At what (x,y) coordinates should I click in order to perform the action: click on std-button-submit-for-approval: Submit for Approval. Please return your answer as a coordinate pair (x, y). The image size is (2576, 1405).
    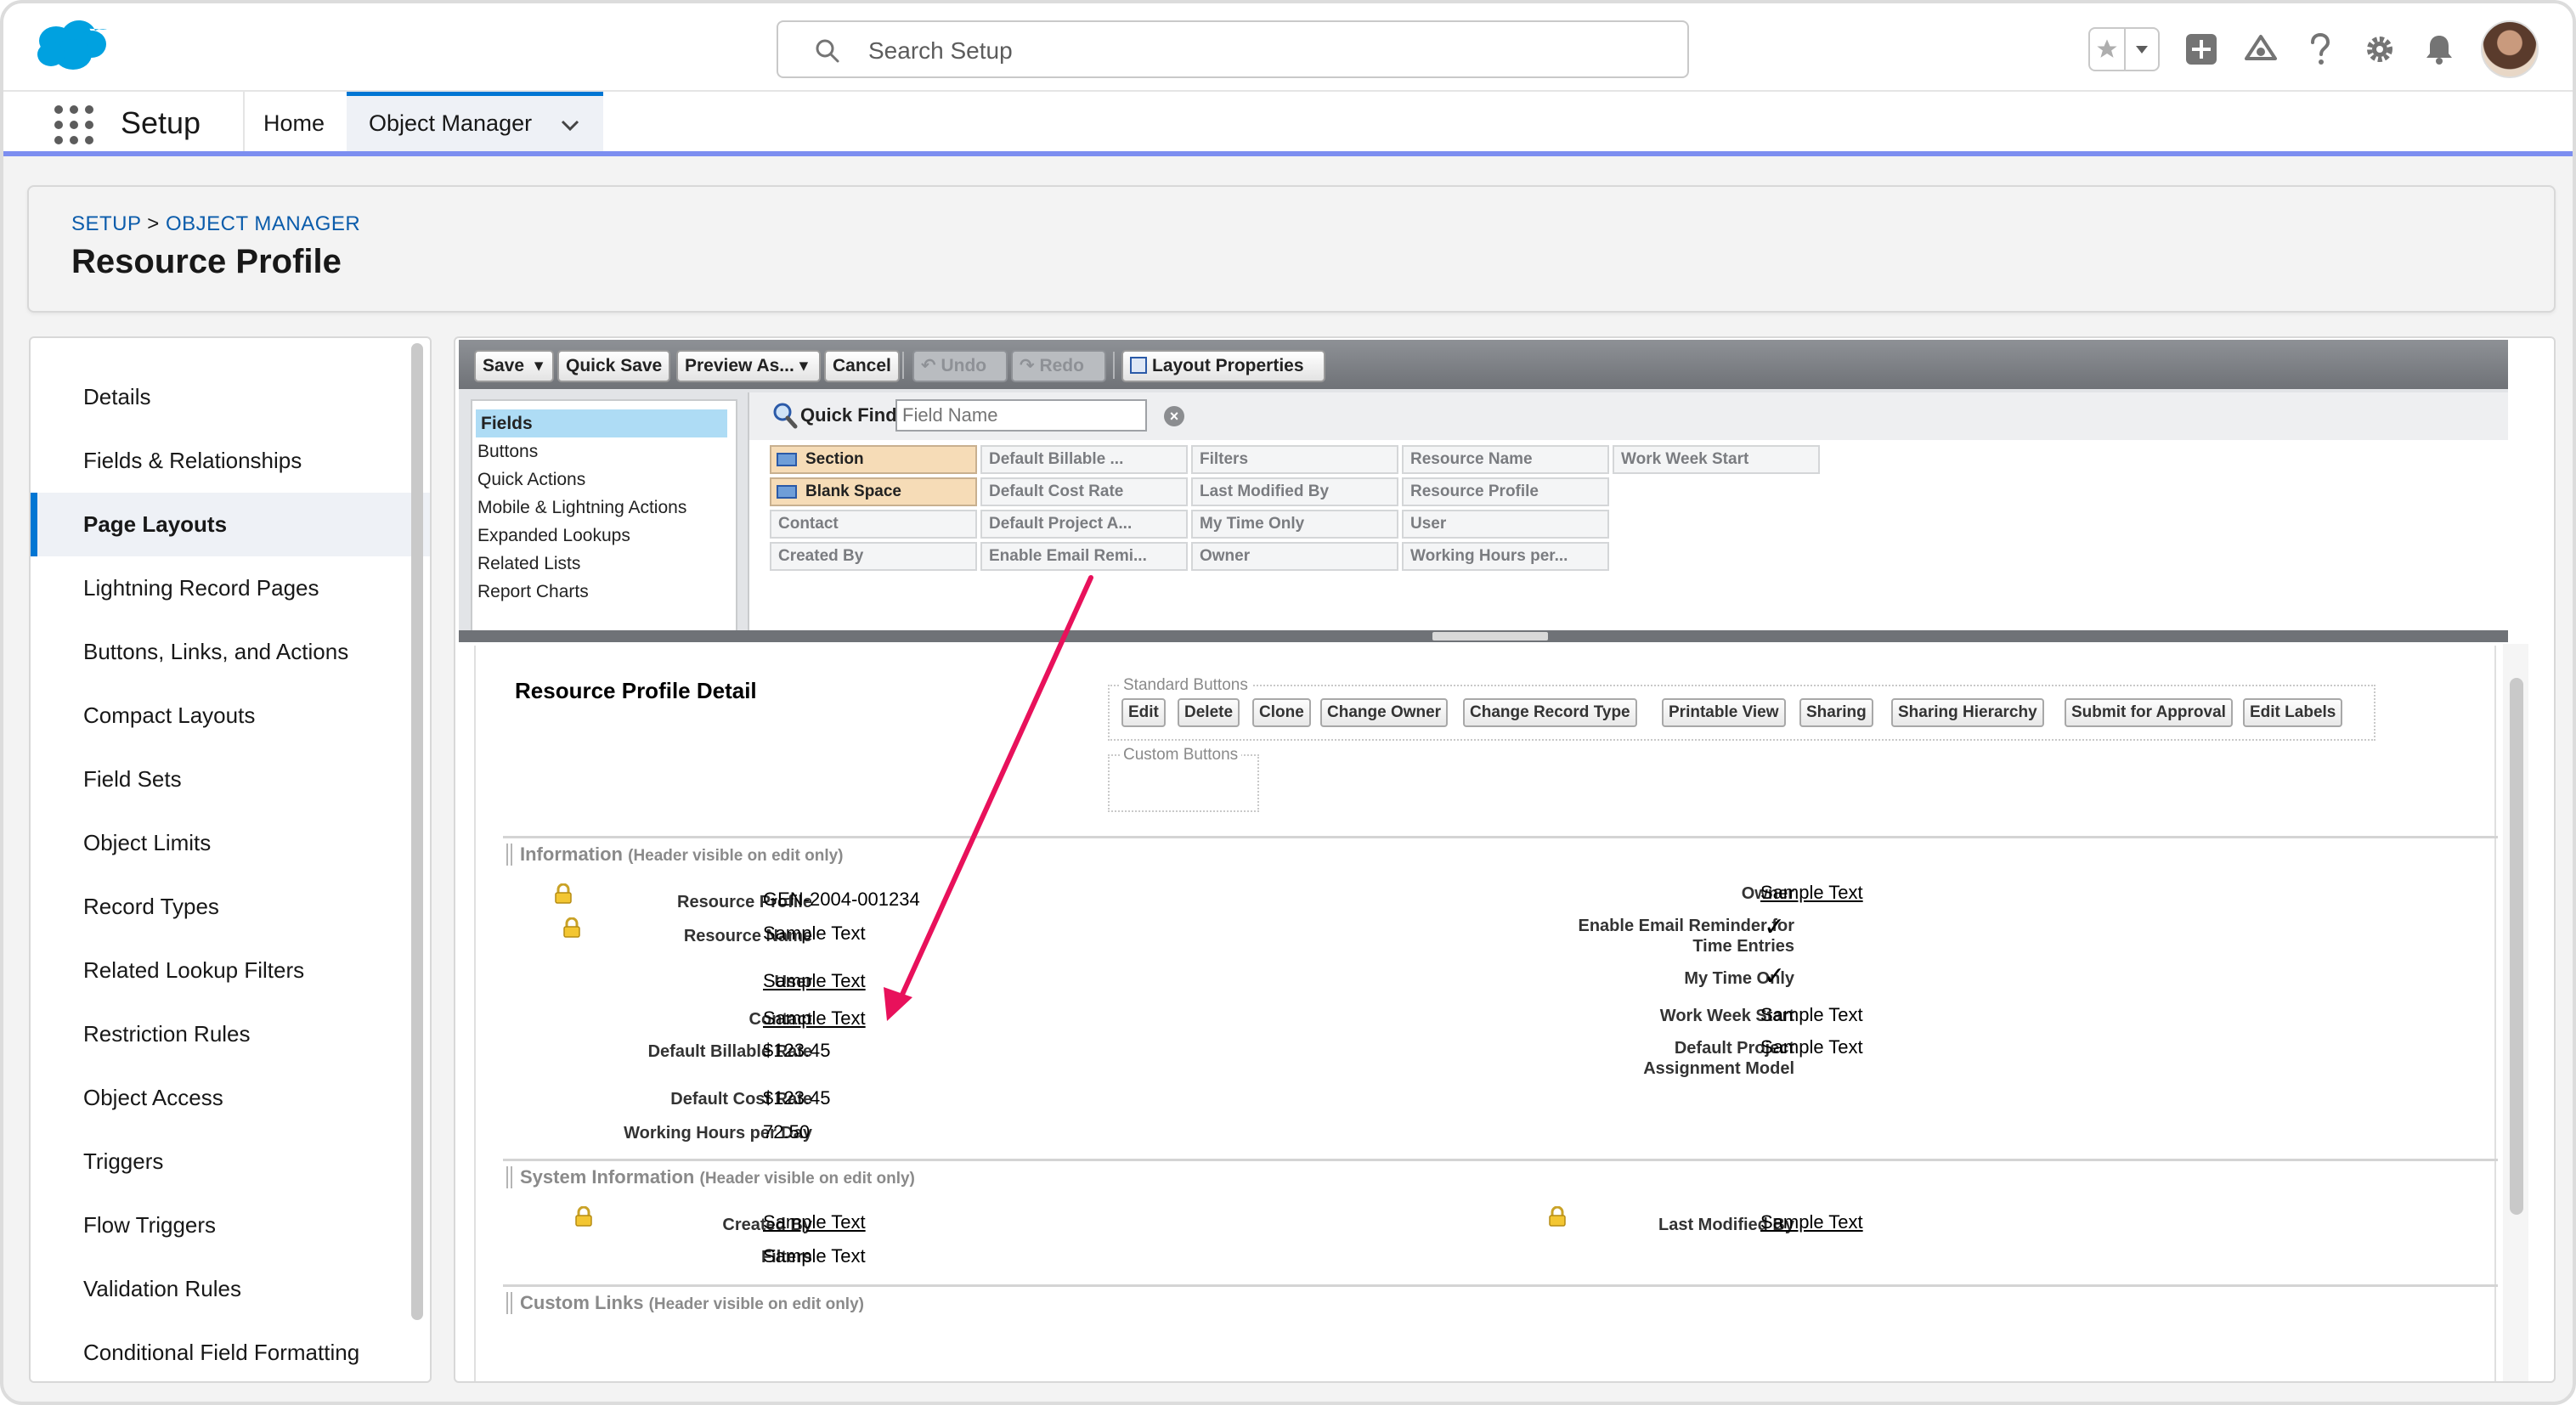
    Looking at the image, I should click on (2149, 712).